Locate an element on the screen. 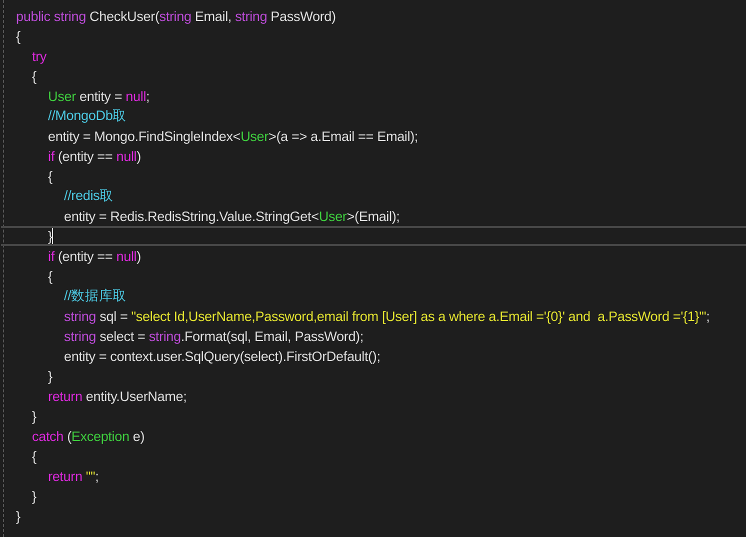 The image size is (746, 537). code-line: entity = Mongo.FindSingleIndex<User>(a => a.Email == Email); is located at coordinates (233, 136).